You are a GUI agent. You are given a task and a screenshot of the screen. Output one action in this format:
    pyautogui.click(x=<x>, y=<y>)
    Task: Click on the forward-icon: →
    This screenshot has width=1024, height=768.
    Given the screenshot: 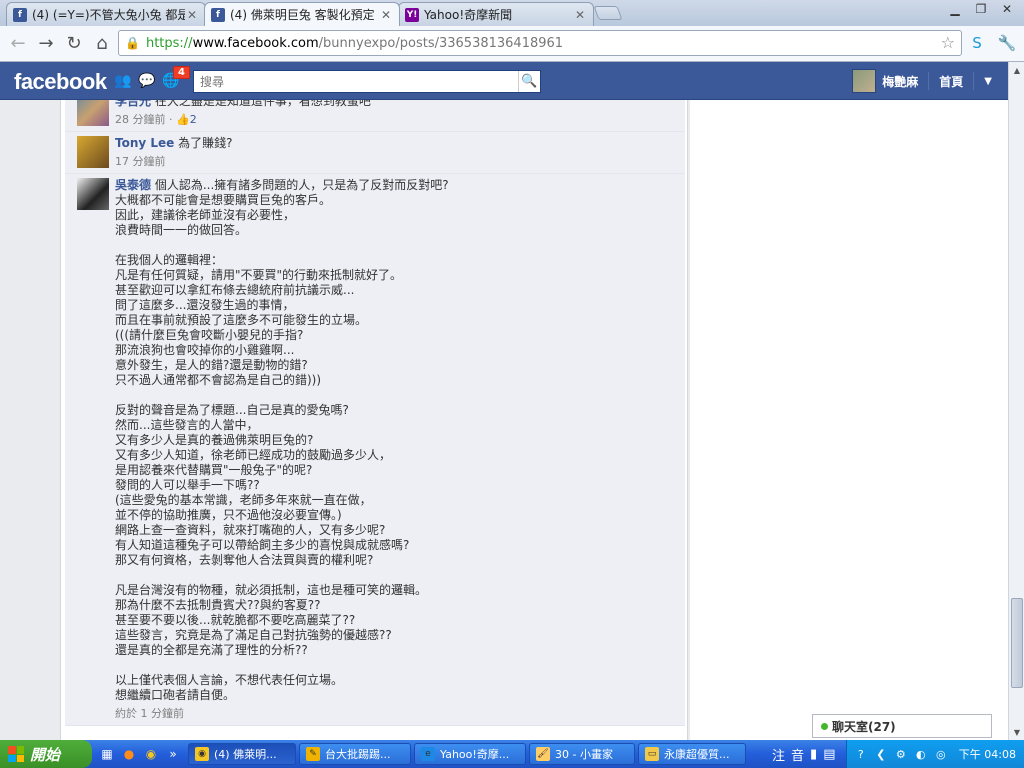 What is the action you would take?
    pyautogui.click(x=46, y=44)
    